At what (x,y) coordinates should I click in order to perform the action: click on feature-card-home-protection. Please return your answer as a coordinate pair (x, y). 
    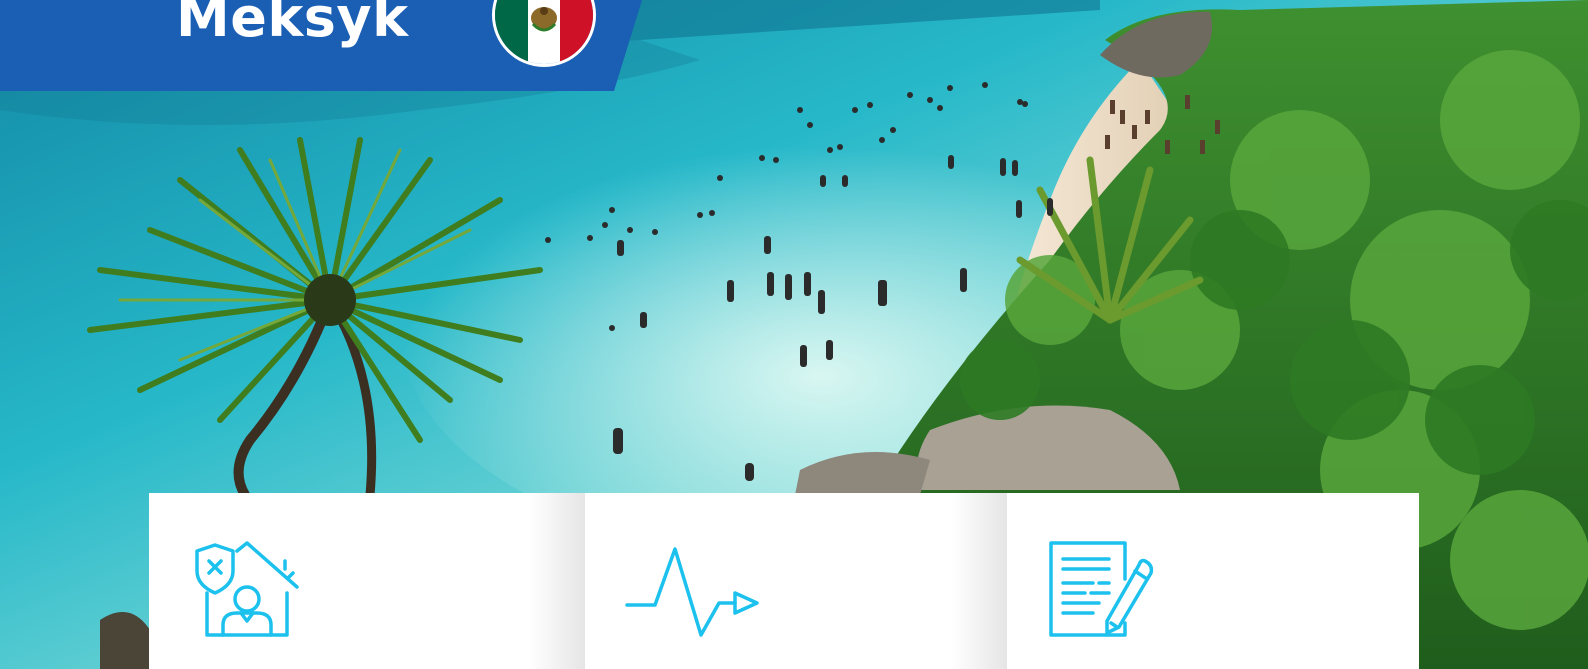
    Looking at the image, I should click on (367, 581).